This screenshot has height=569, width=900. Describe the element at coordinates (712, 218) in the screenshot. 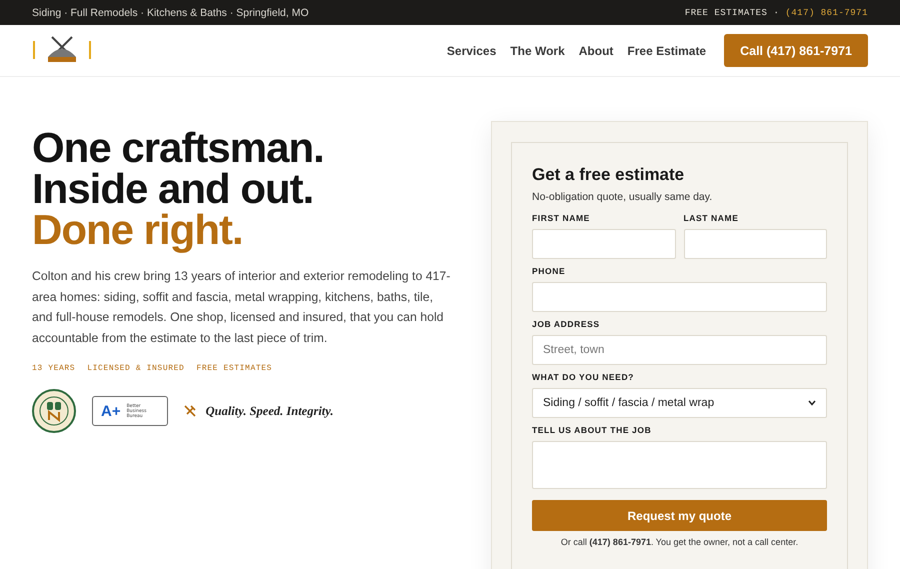

I see `field-label: LAST NAME` at that location.